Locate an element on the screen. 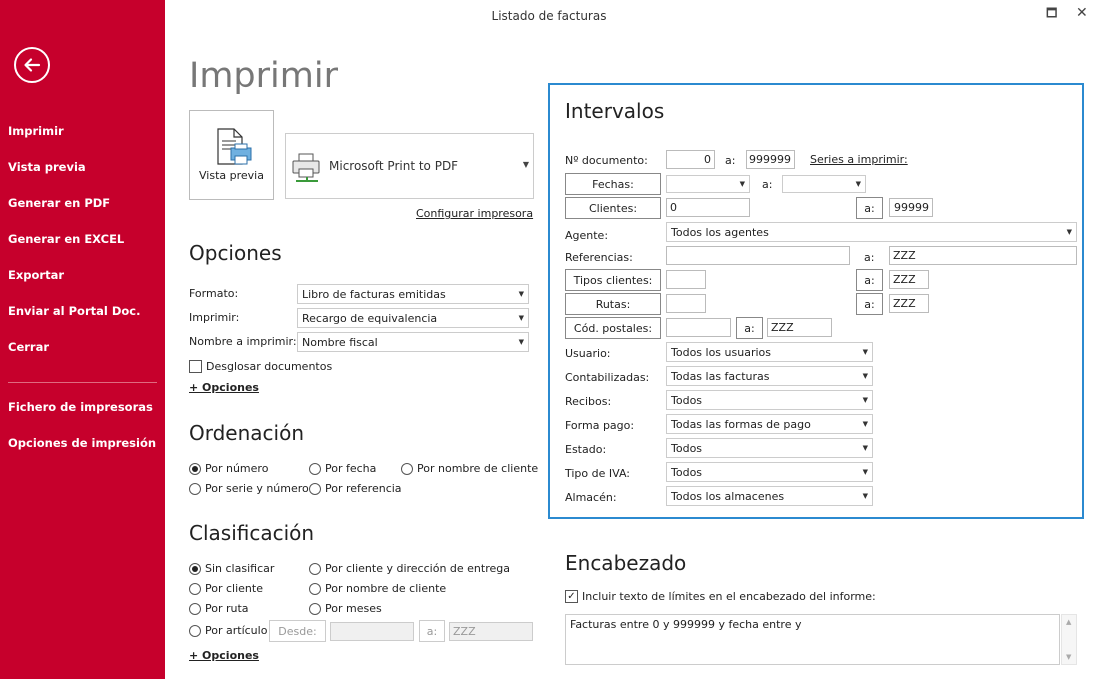 The width and height of the screenshot is (1098, 679). series-imprimir-link: Series a imprimir: is located at coordinates (859, 159).